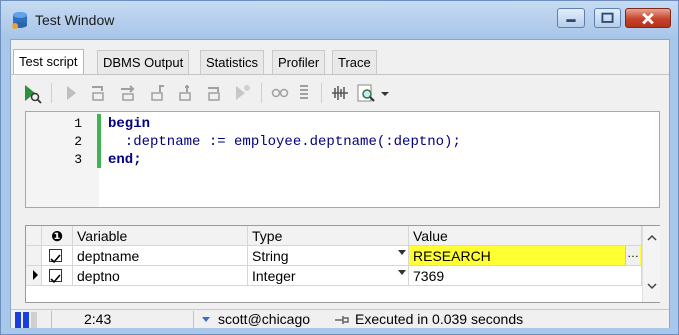 This screenshot has height=335, width=679. What do you see at coordinates (48, 62) in the screenshot?
I see `tab-test-script: Test script` at bounding box center [48, 62].